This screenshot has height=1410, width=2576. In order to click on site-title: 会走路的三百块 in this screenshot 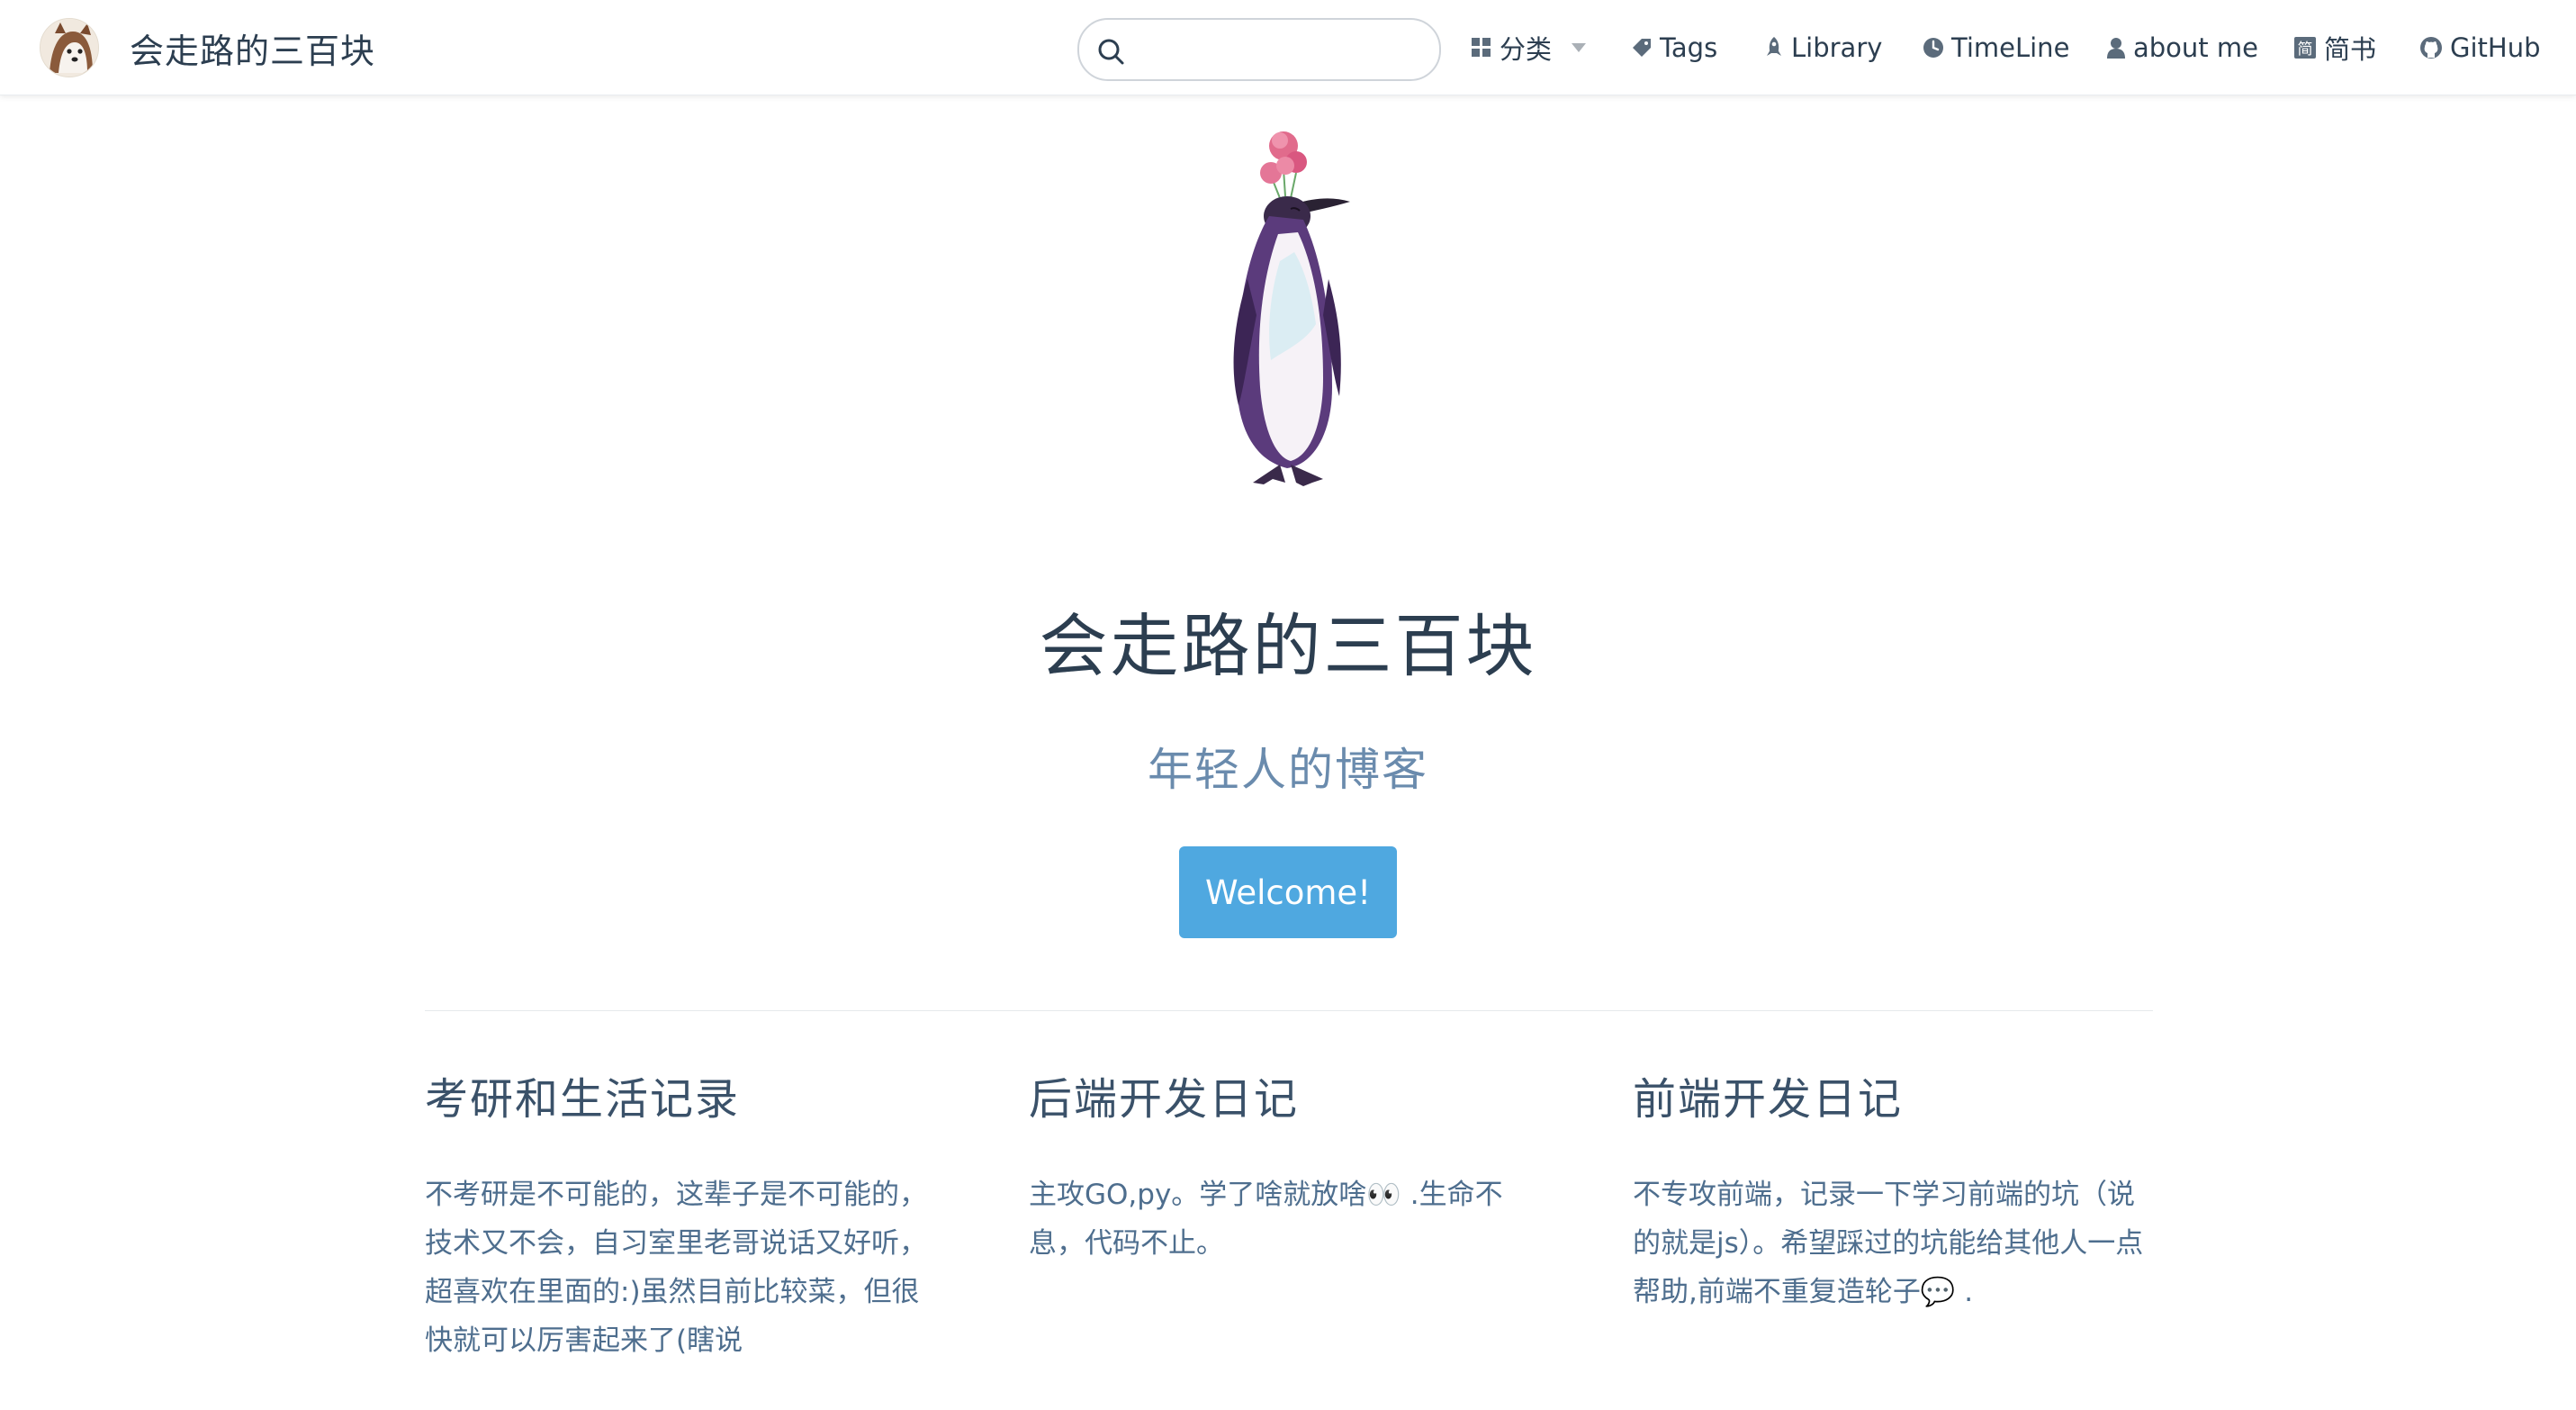, I will do `click(253, 51)`.